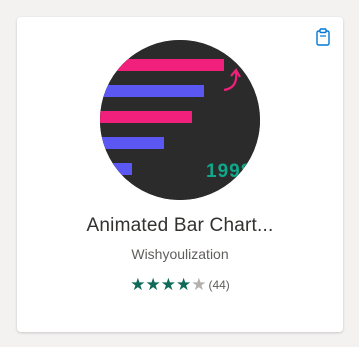 This screenshot has width=359, height=347. What do you see at coordinates (323, 37) in the screenshot?
I see `clipboard-certified-icon` at bounding box center [323, 37].